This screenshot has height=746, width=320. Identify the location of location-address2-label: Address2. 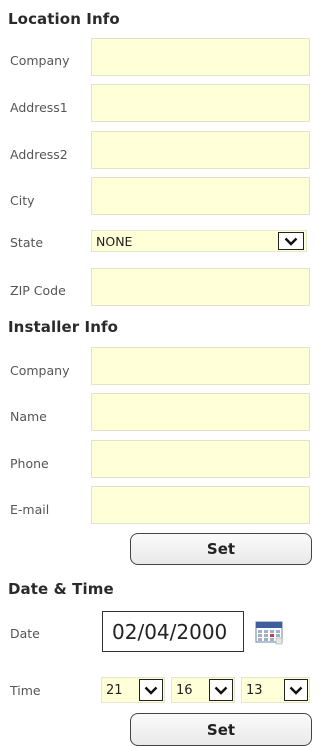
(39, 154).